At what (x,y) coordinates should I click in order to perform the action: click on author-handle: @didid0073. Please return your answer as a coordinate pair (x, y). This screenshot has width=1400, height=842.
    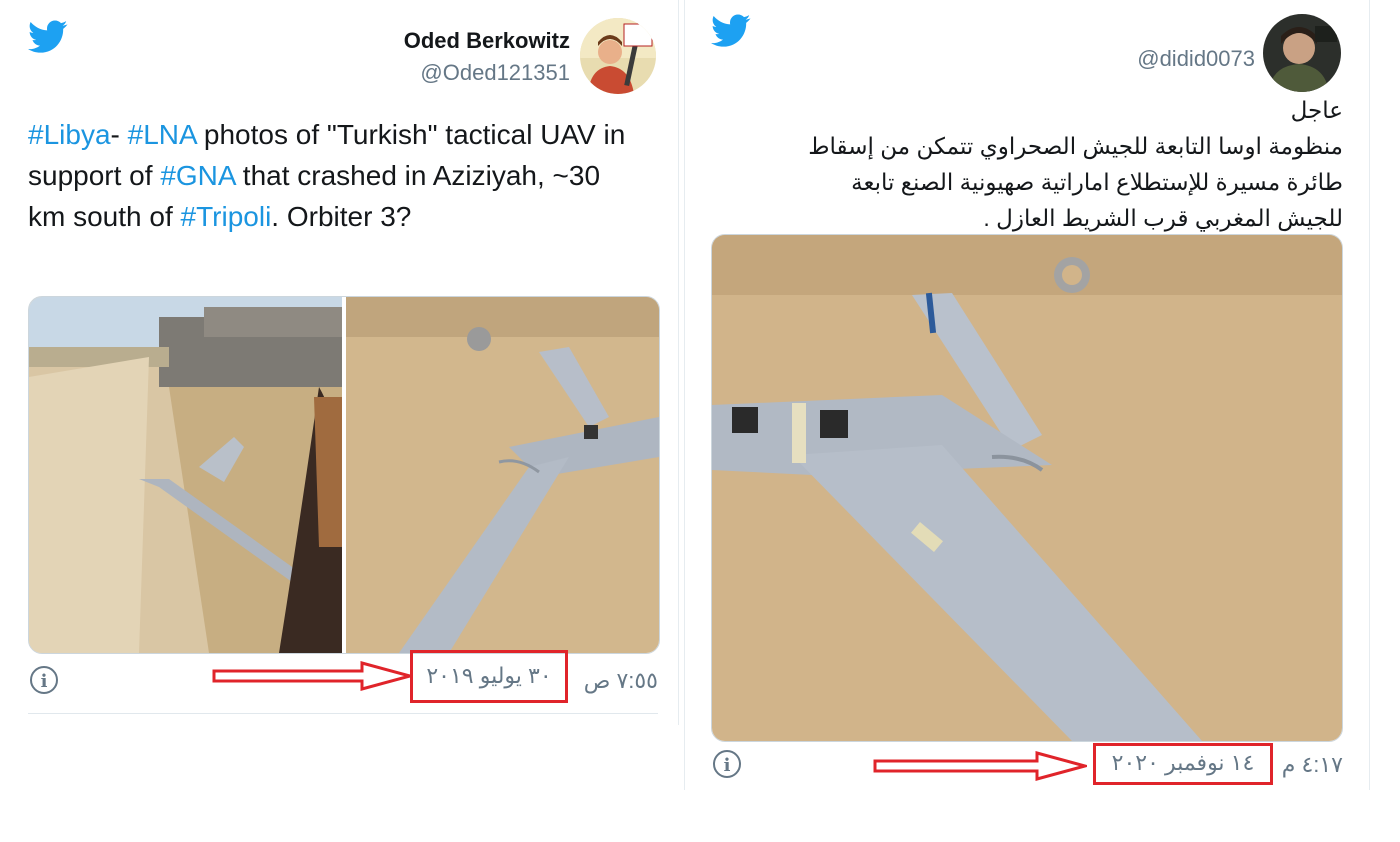
    Looking at the image, I should click on (1196, 59).